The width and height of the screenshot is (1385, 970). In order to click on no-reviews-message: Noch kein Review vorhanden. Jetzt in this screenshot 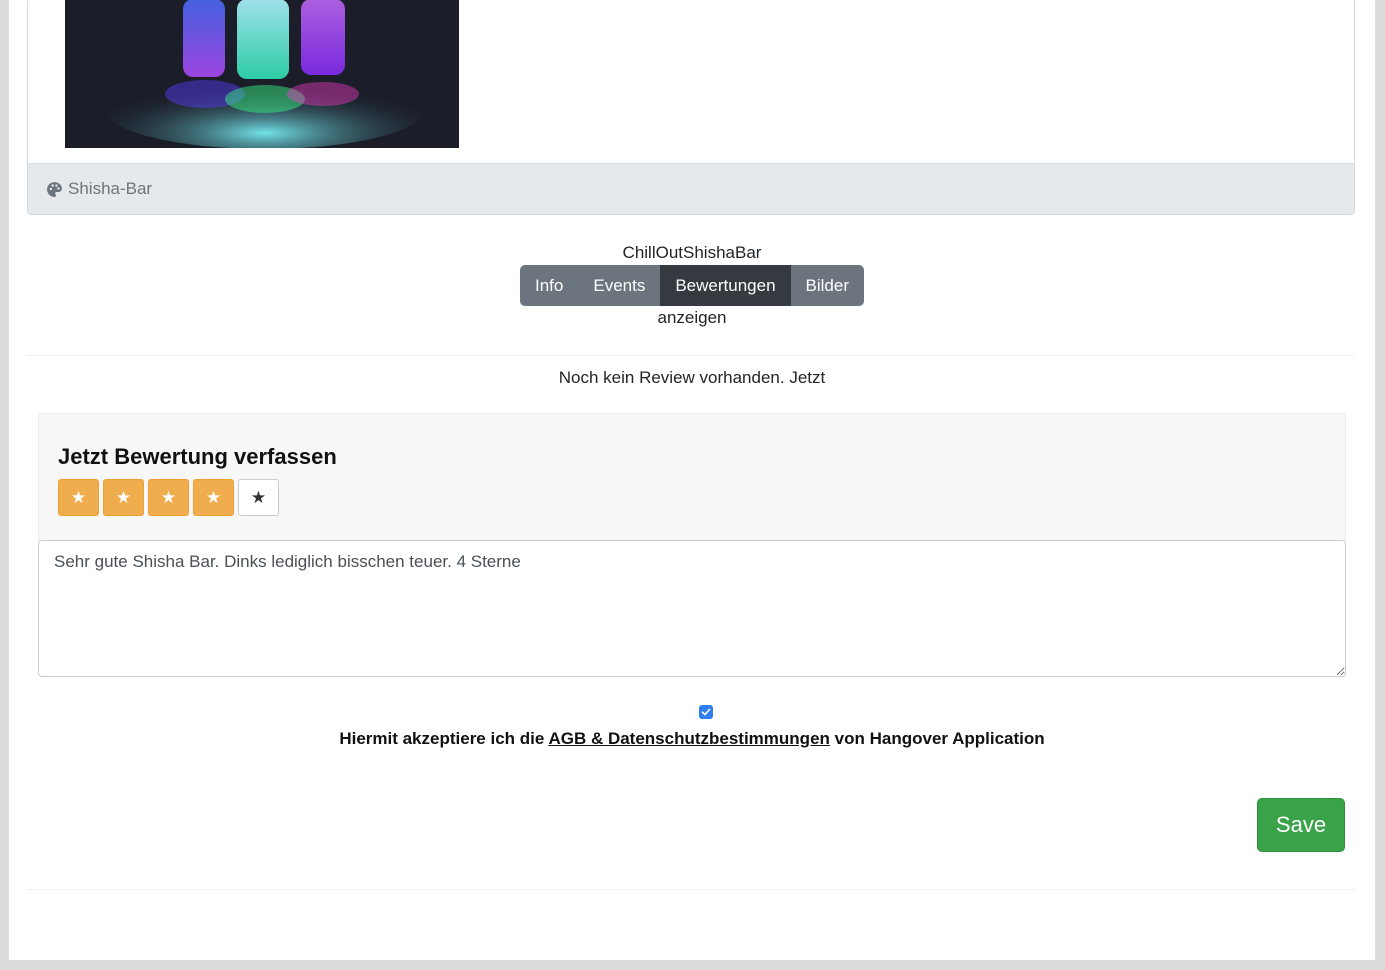, I will do `click(692, 377)`.